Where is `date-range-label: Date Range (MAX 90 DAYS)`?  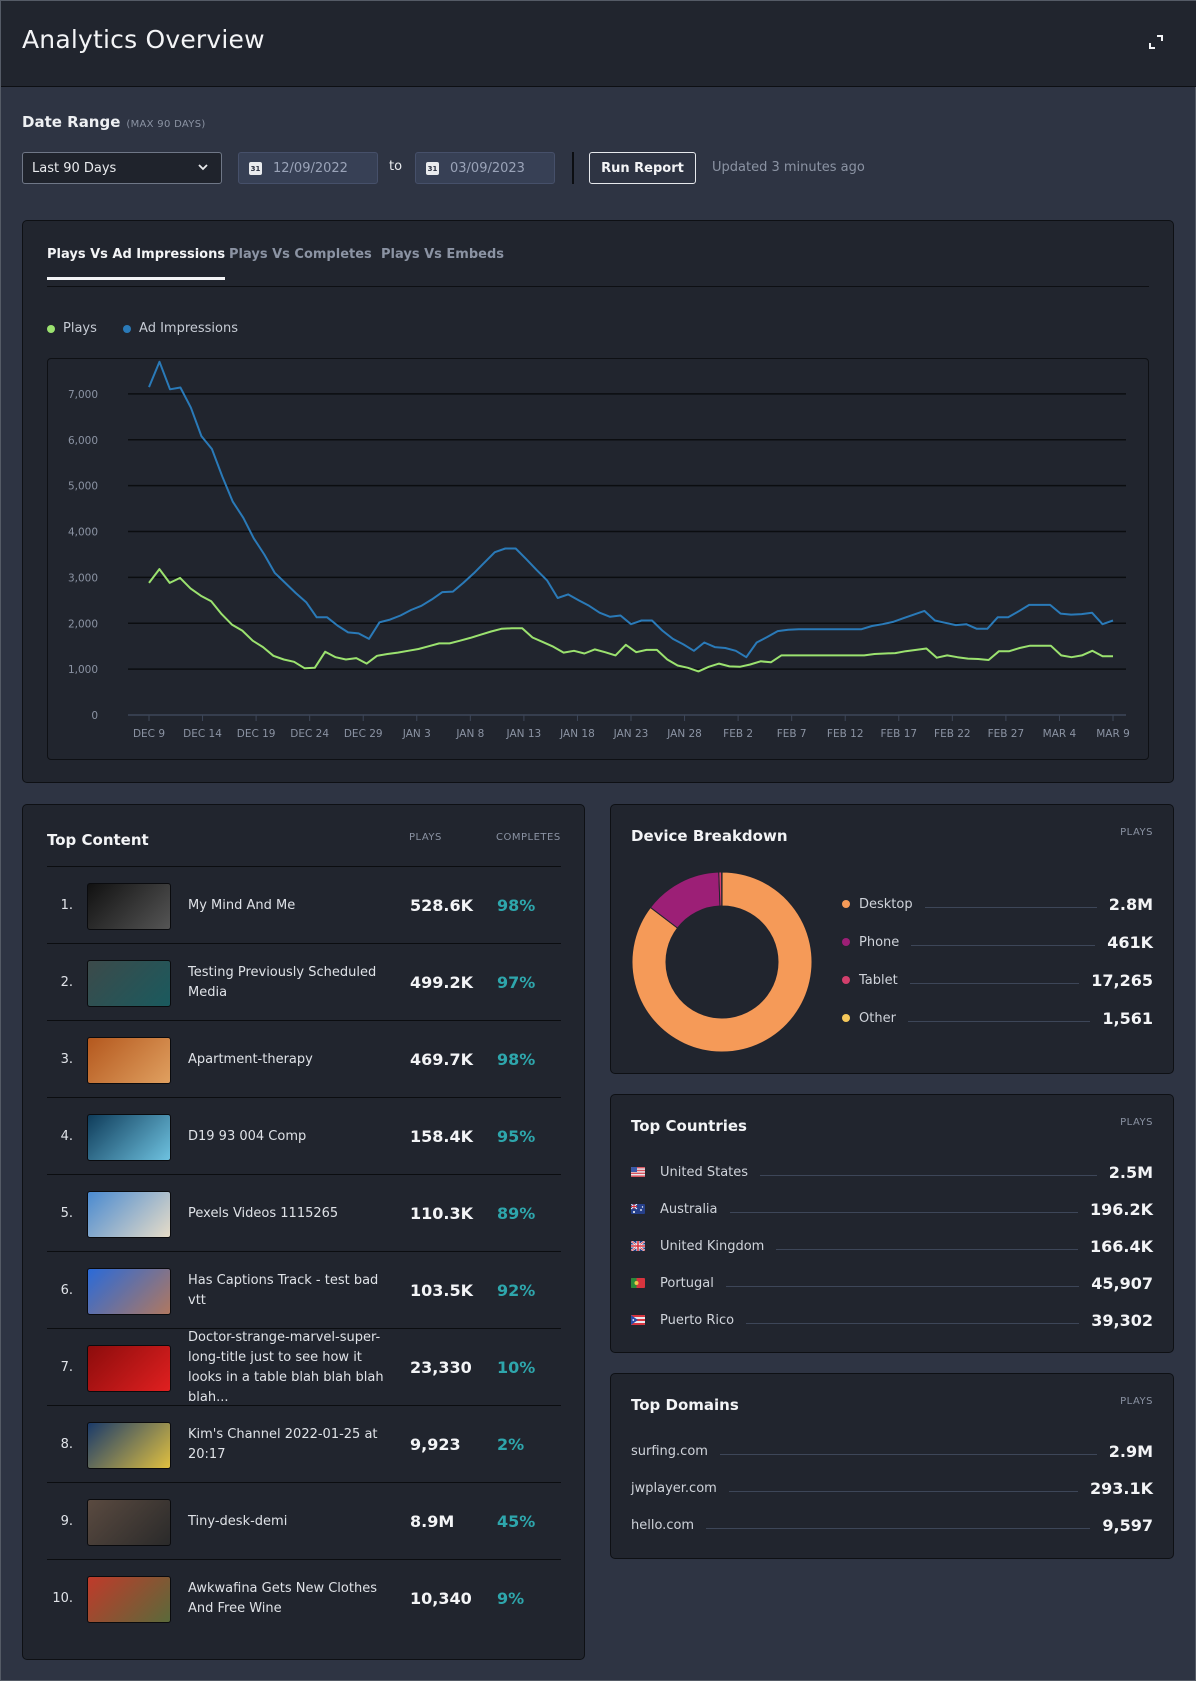
date-range-label: Date Range (MAX 90 DAYS) is located at coordinates (114, 122).